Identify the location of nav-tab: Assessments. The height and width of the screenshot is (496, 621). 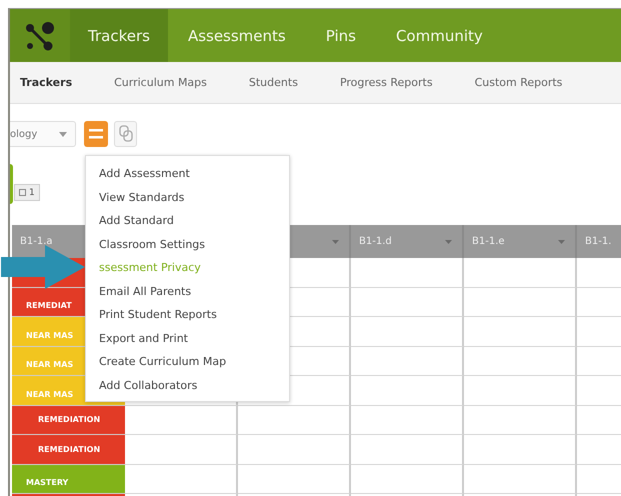
(237, 35).